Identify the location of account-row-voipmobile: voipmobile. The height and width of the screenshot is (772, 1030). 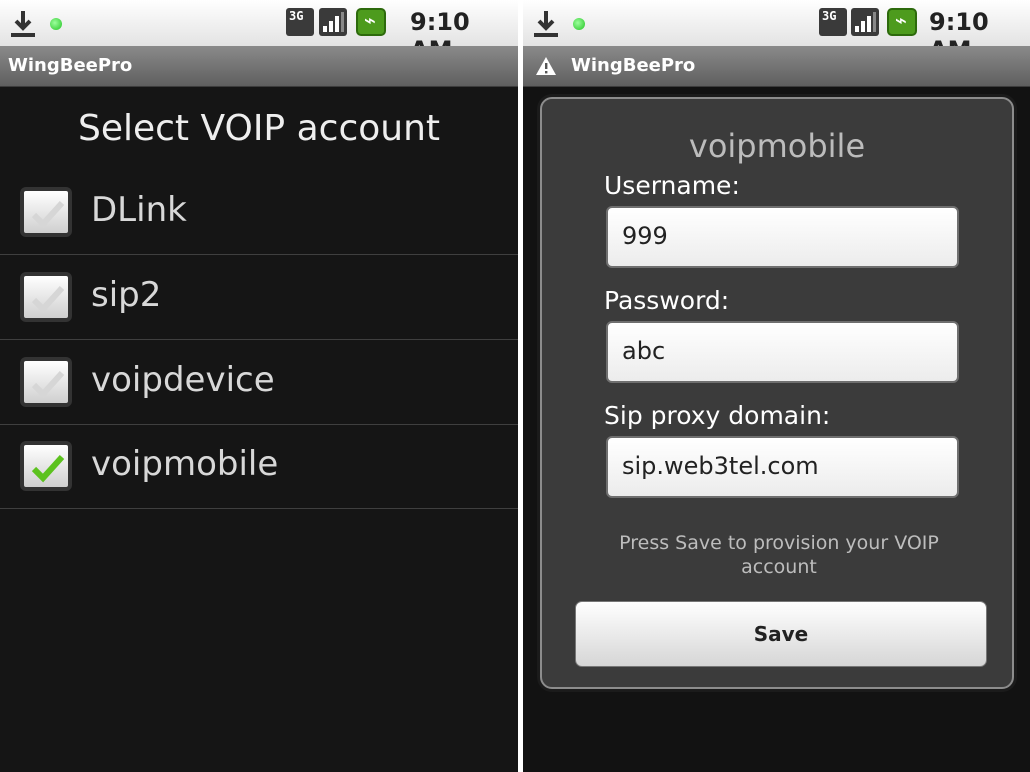
(259, 466).